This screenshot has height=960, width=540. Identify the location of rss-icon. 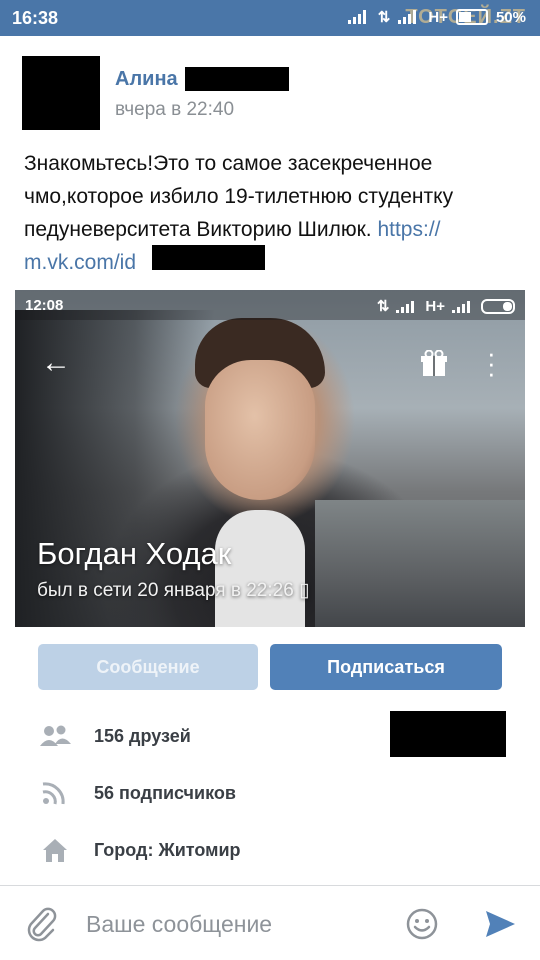
(53, 793).